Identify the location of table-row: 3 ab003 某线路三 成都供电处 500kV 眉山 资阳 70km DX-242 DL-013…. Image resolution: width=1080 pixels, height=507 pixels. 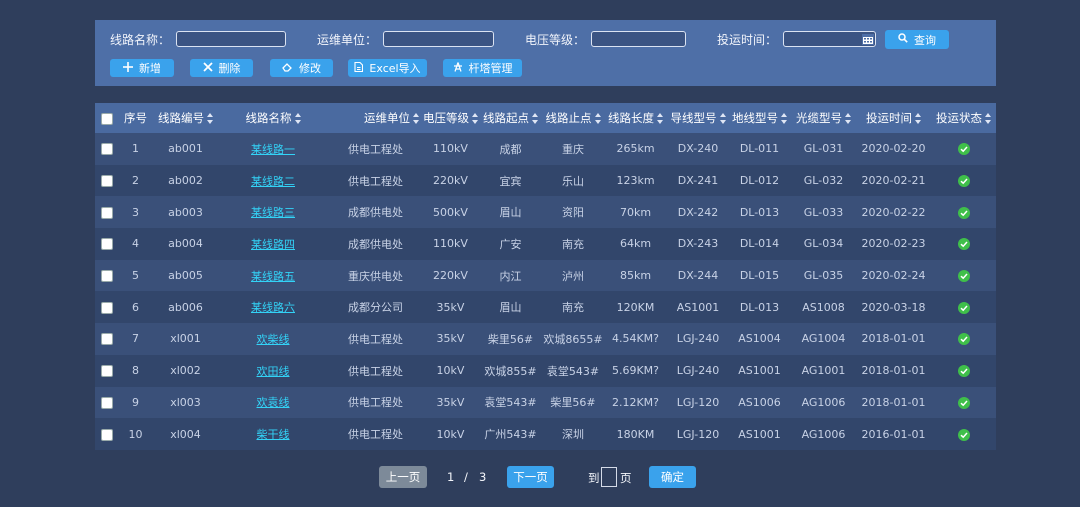
(545, 212).